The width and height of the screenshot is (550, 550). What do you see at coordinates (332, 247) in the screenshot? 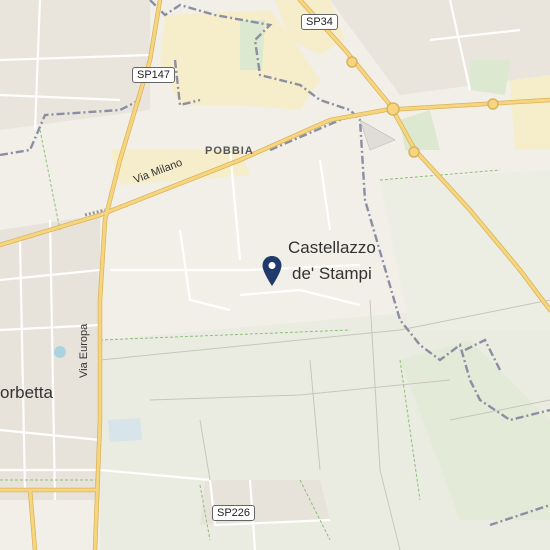
I see `place-label-castellazzo-line1: Castellazzo` at bounding box center [332, 247].